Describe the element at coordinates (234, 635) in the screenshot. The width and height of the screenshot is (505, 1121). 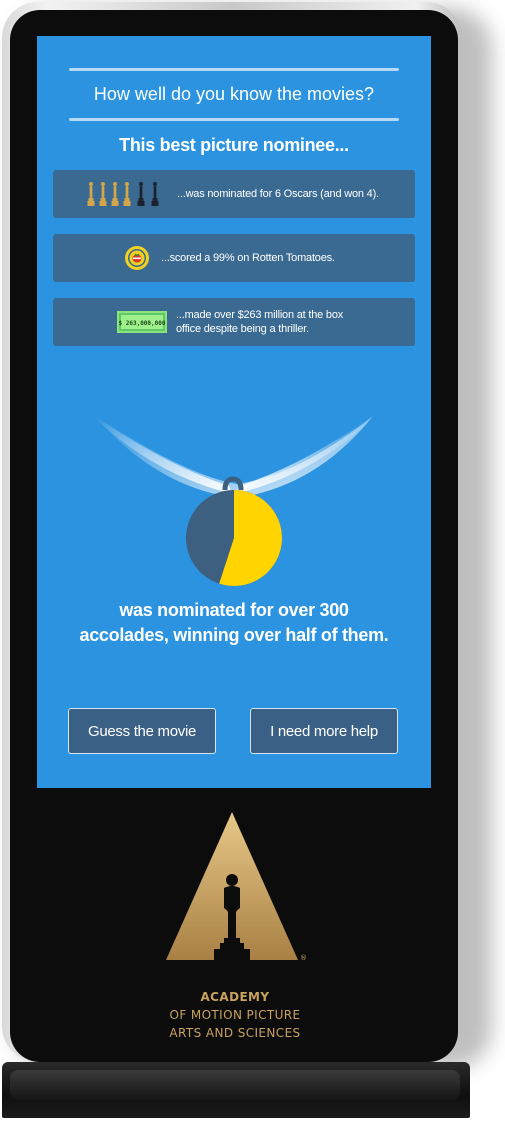
I see `clue-summary-line2: accolades, winning over half of them.` at that location.